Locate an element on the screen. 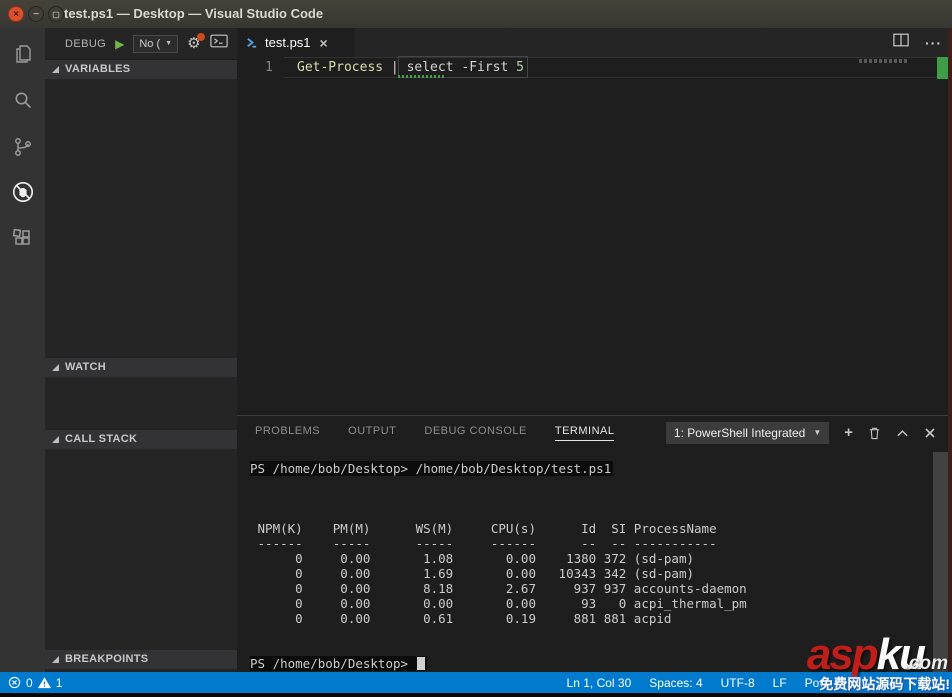 The image size is (952, 697). debug-start-button: ▶ is located at coordinates (119, 44).